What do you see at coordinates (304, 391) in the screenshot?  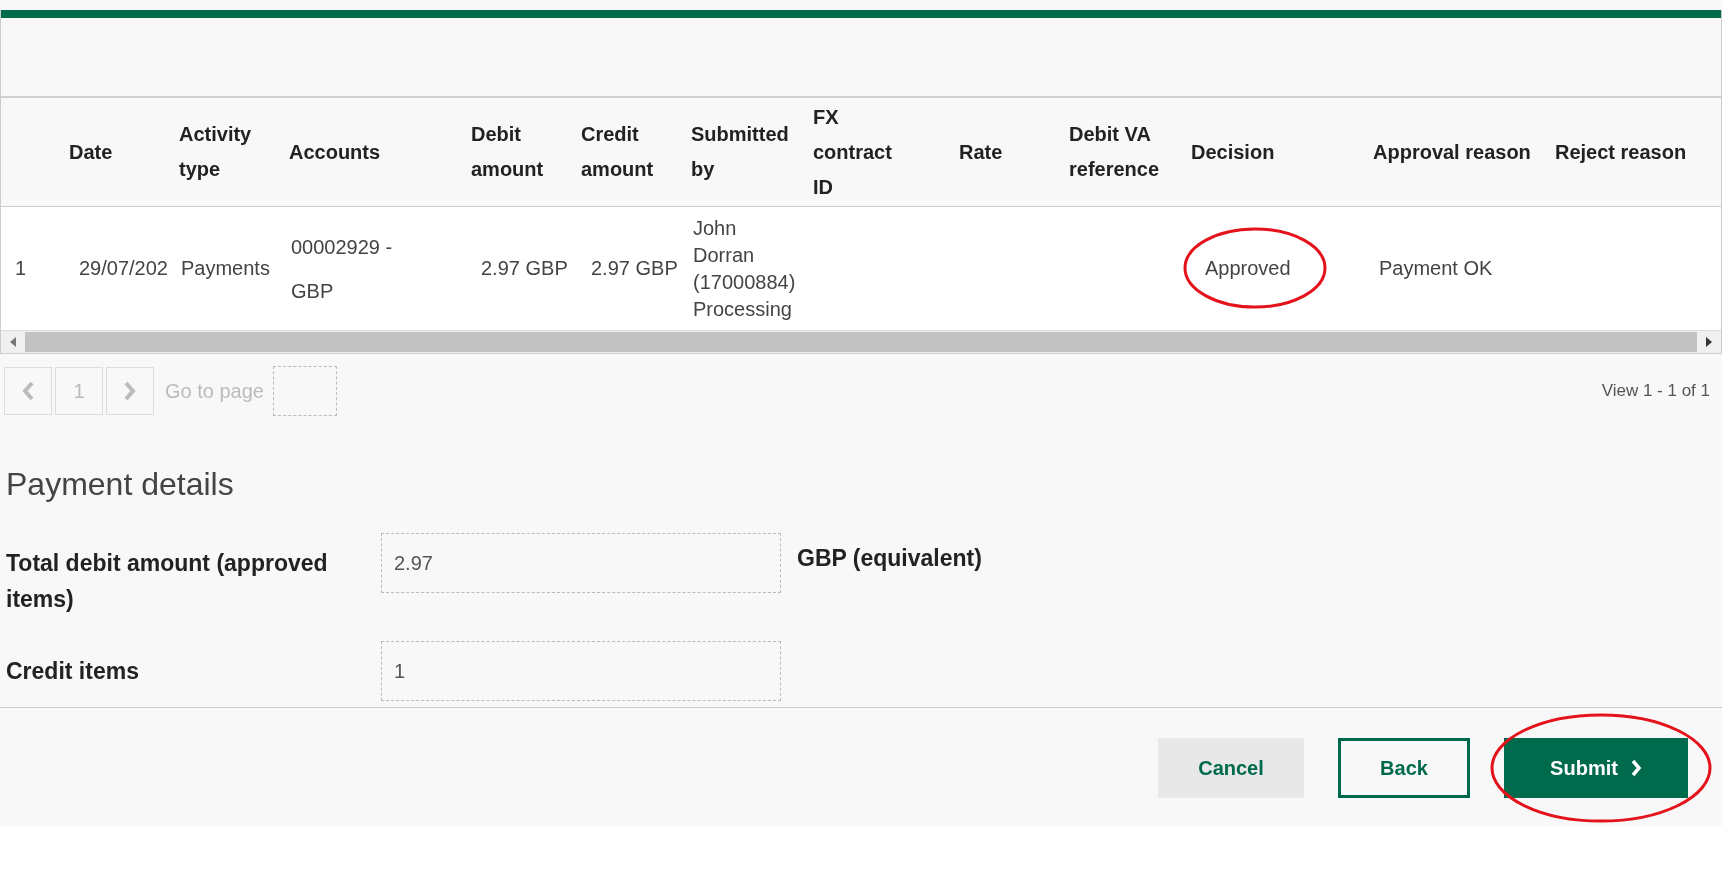 I see `page-input` at bounding box center [304, 391].